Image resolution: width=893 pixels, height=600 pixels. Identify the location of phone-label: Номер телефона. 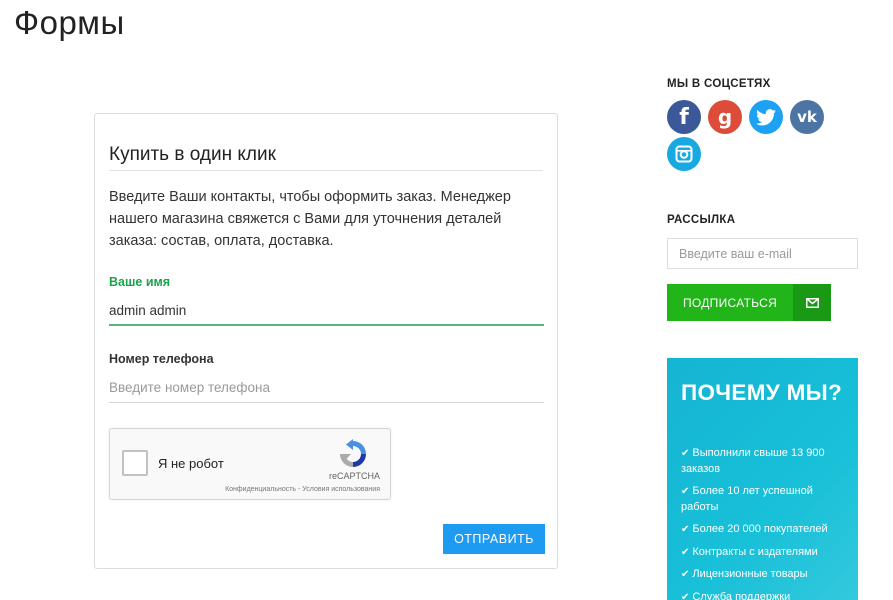
(161, 359).